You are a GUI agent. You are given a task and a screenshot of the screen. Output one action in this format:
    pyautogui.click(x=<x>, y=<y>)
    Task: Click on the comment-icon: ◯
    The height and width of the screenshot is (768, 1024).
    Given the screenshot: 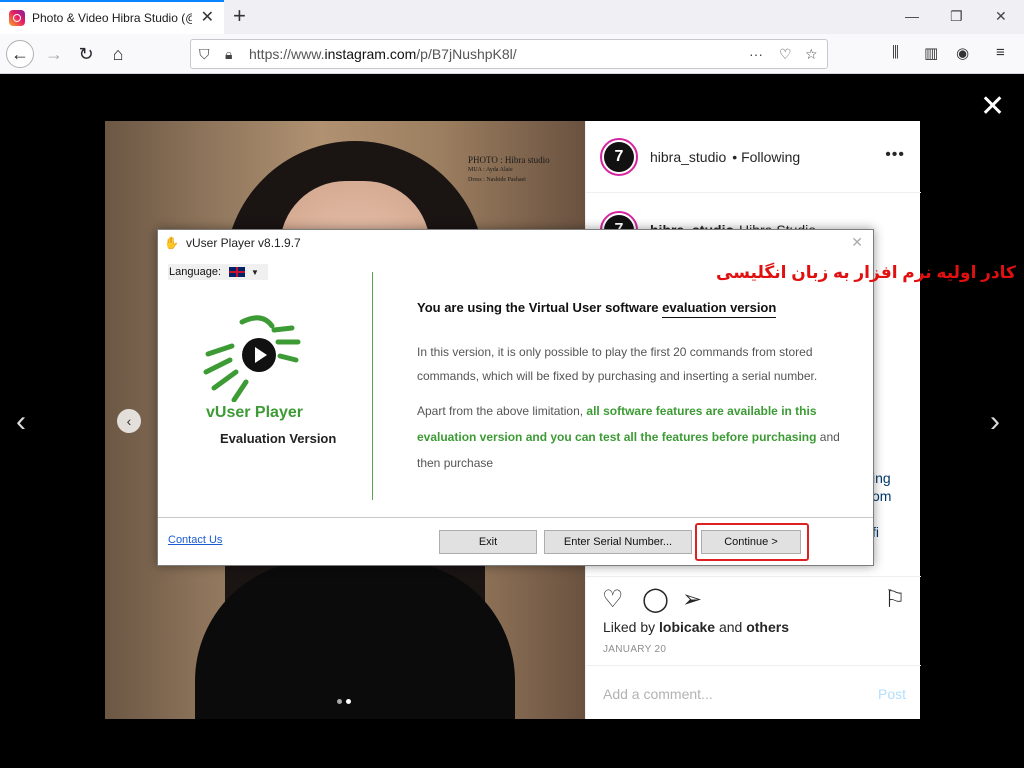 What is the action you would take?
    pyautogui.click(x=655, y=600)
    